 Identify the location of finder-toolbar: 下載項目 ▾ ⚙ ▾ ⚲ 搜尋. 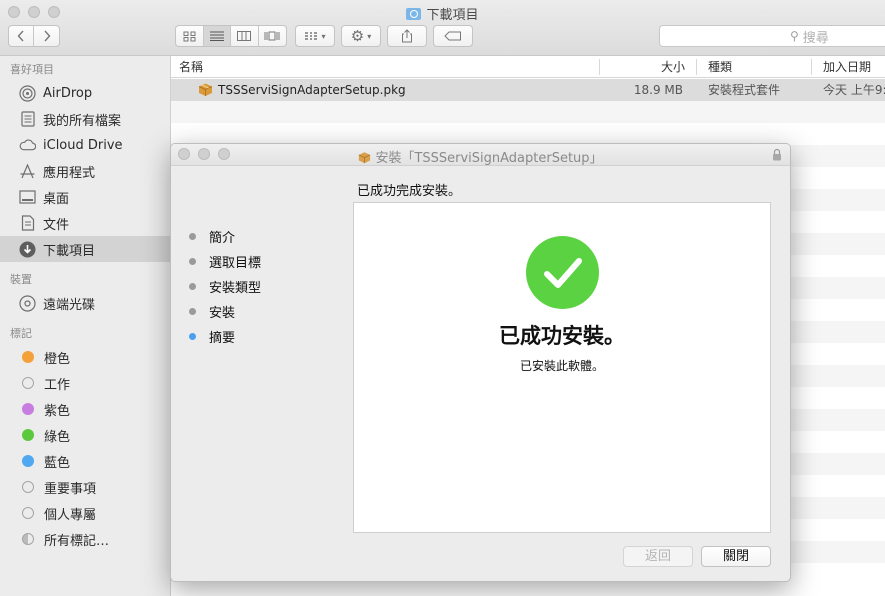
(442, 28).